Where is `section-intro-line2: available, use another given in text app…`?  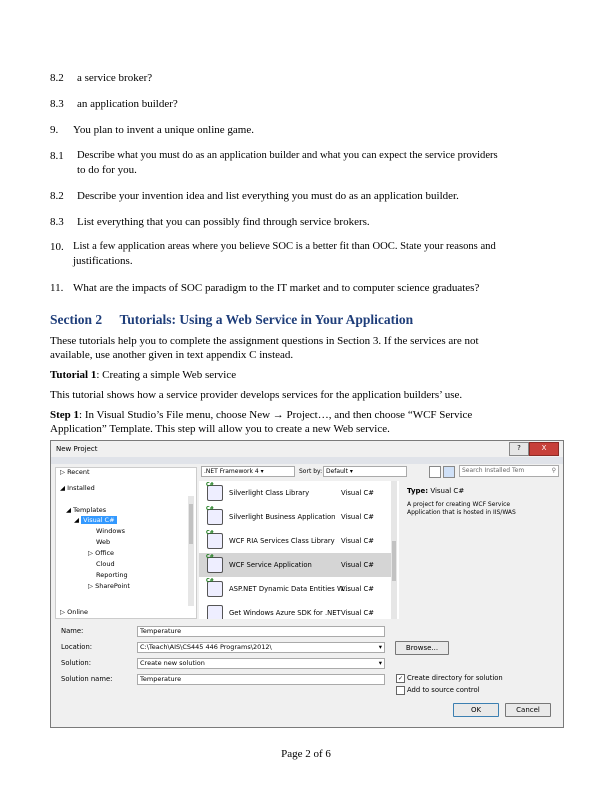
section-intro-line2: available, use another given in text app… is located at coordinates (172, 355).